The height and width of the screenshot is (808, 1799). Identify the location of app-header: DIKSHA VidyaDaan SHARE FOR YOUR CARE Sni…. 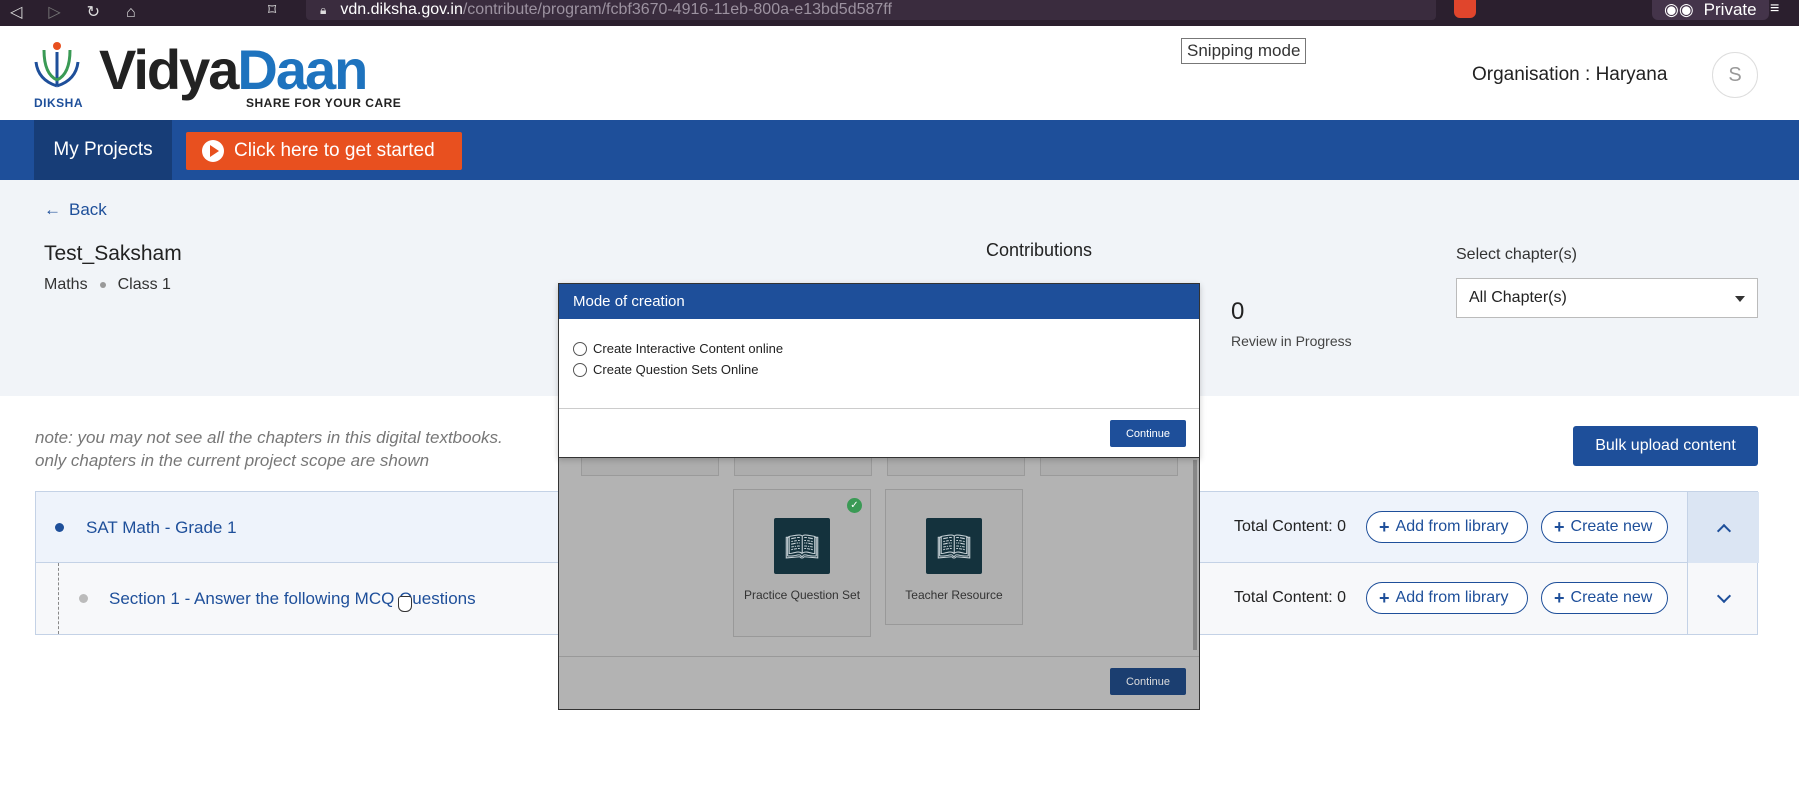
(899, 73).